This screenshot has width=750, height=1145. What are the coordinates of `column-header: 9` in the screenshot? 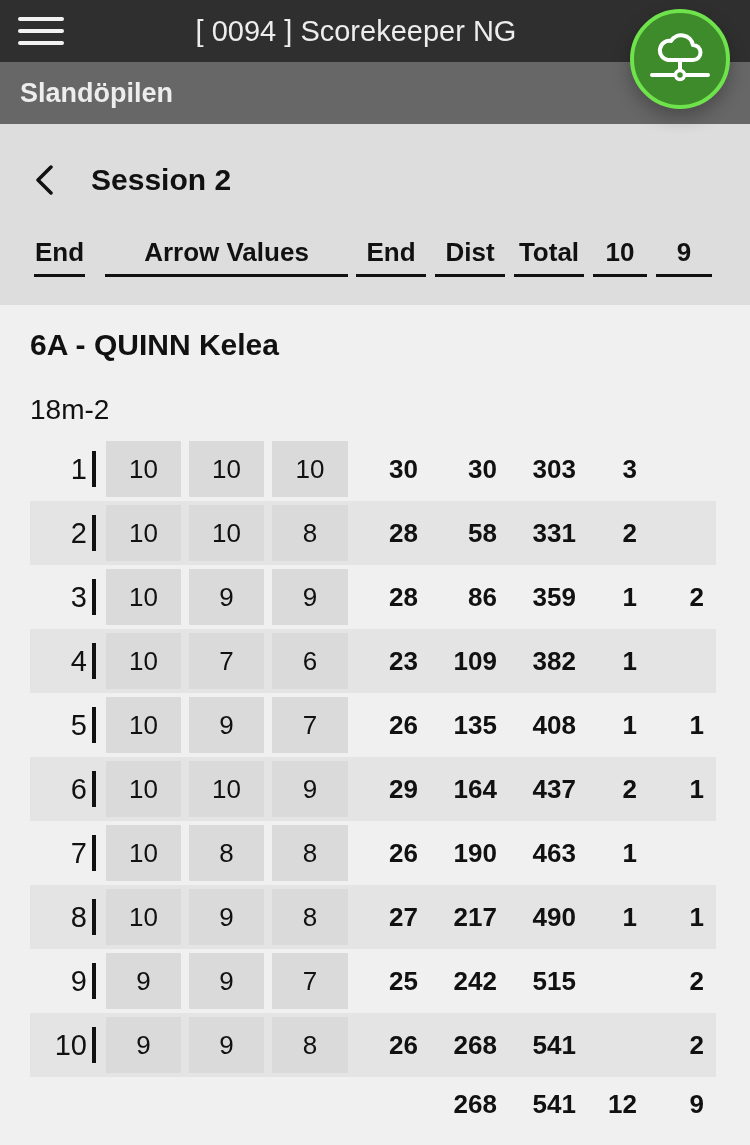 It's located at (684, 254).